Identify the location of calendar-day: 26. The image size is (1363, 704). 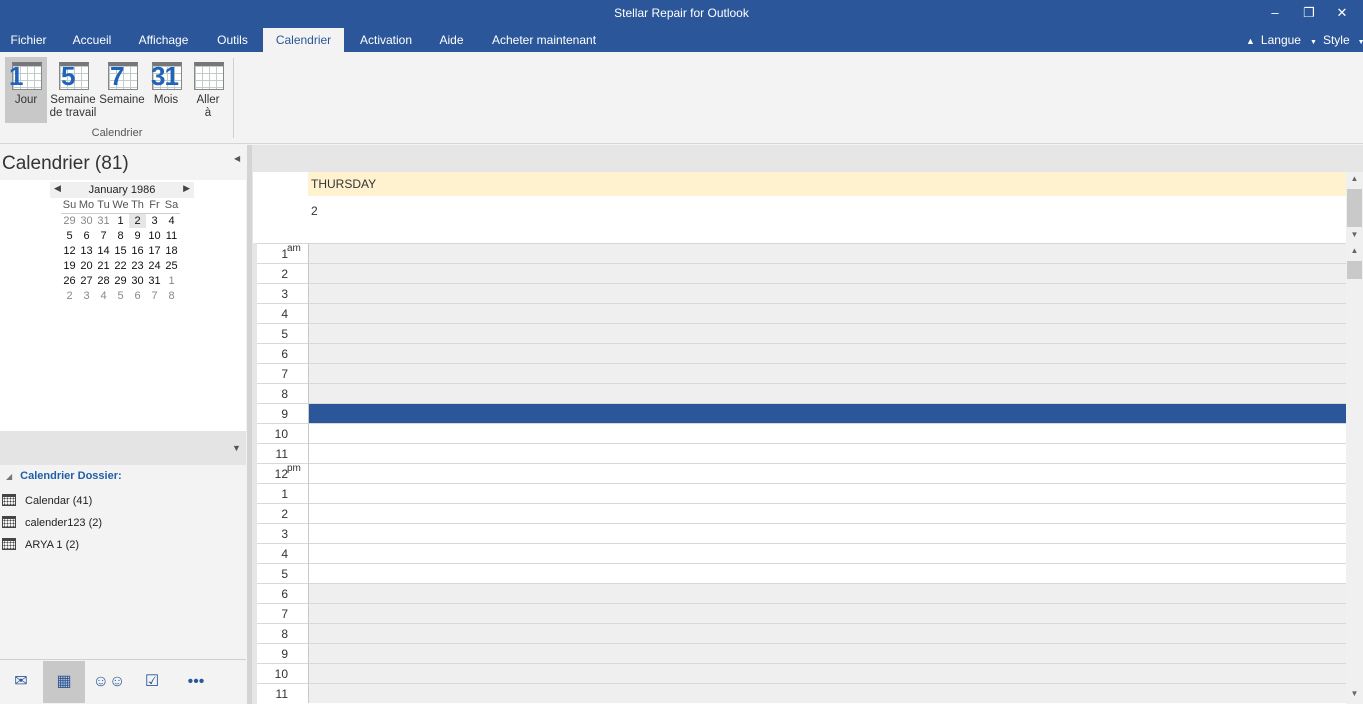
(69, 280).